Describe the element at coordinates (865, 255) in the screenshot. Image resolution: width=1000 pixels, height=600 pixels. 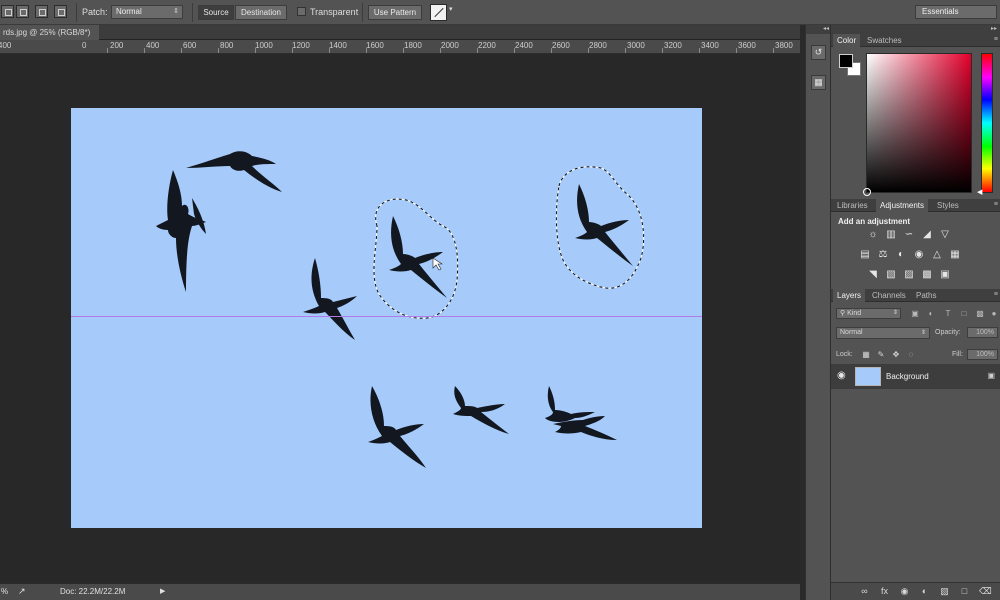
I see `hue-saturation-icon: ▤` at that location.